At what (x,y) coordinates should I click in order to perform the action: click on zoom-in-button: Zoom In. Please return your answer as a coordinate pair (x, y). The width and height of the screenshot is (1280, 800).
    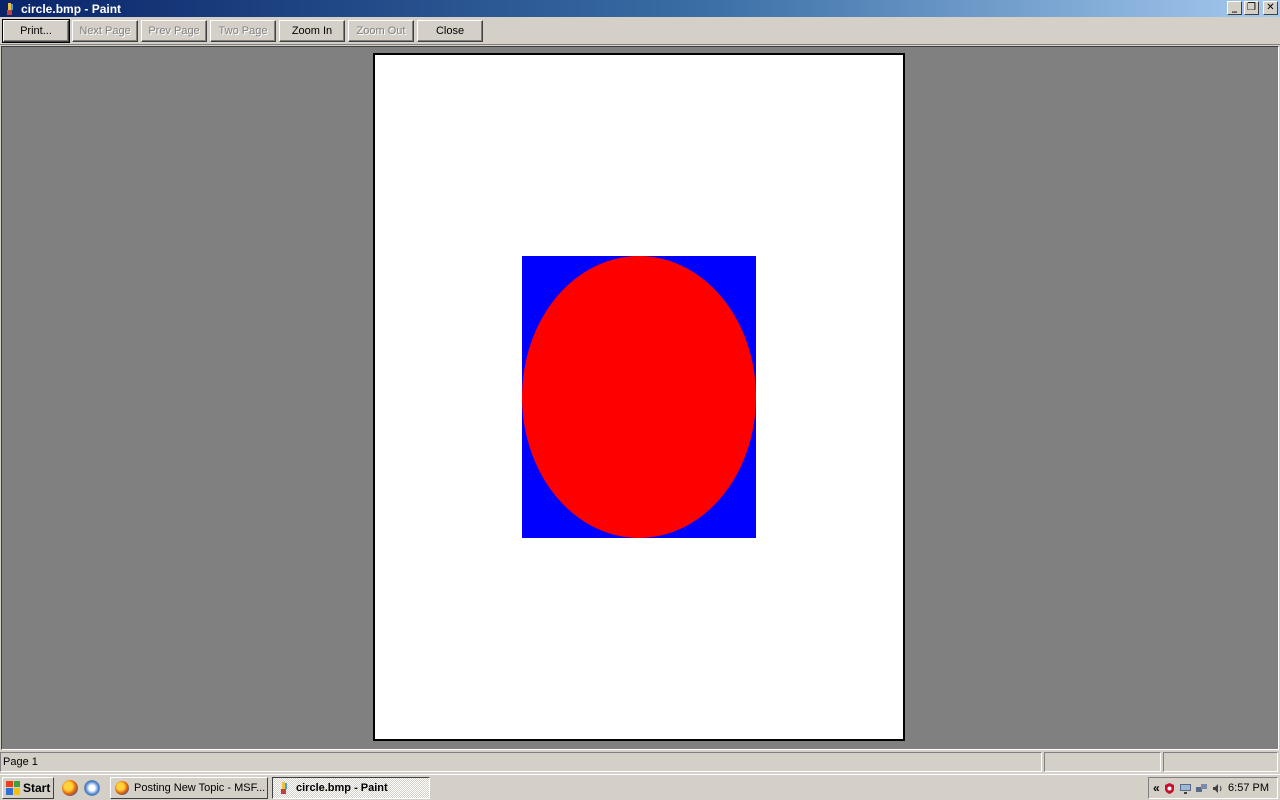
    Looking at the image, I should click on (312, 30).